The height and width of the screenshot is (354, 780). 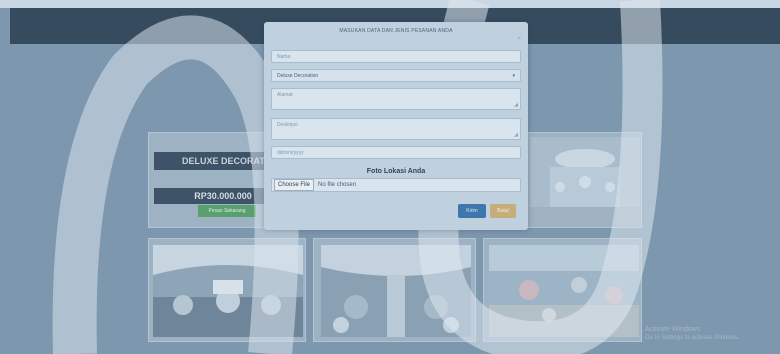 I want to click on package-title: DELUXE DECORATI, so click(x=213, y=161).